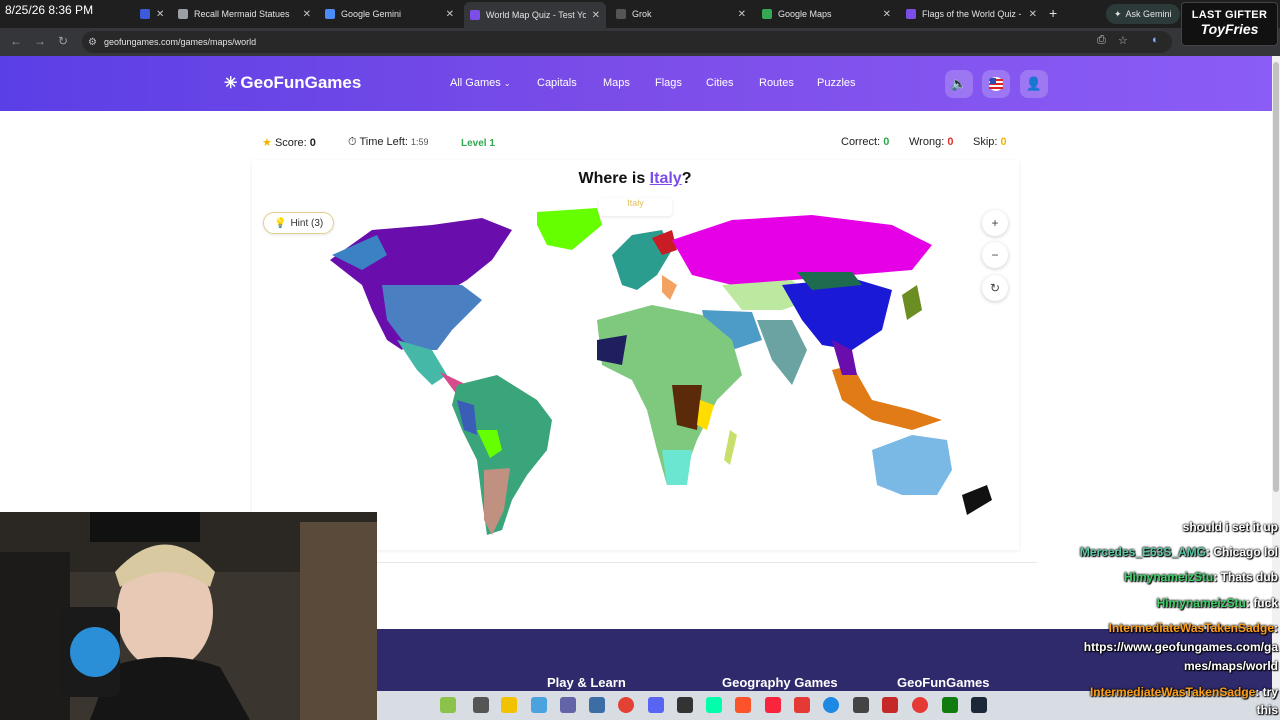  Describe the element at coordinates (145, 14) in the screenshot. I see `tab-favicon` at that location.